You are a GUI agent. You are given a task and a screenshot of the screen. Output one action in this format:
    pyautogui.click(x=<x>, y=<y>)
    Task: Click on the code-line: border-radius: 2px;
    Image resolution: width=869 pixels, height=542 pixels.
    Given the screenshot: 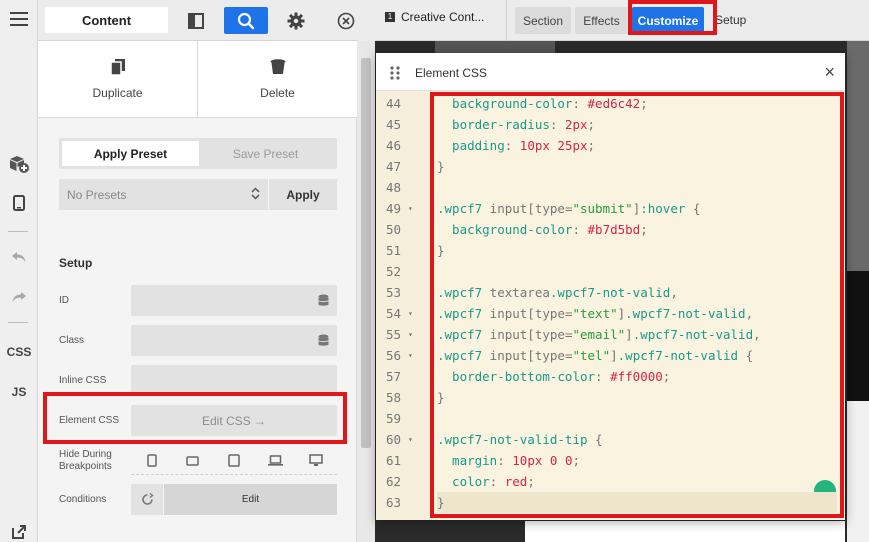 What is the action you would take?
    pyautogui.click(x=637, y=124)
    